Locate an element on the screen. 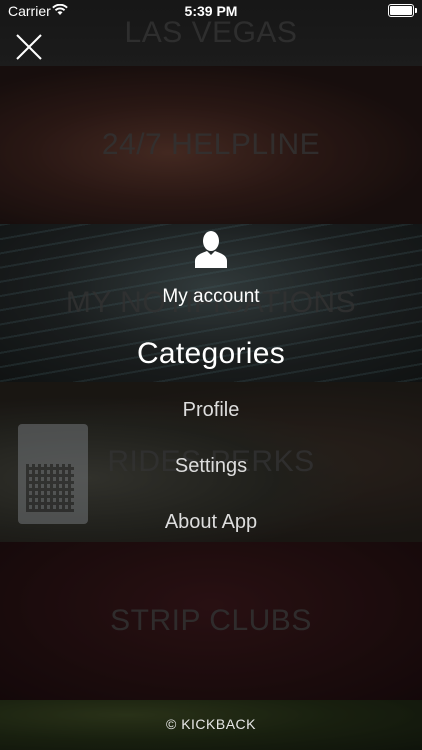  close-button is located at coordinates (29, 47).